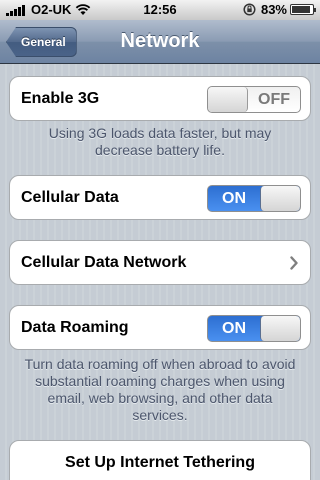 This screenshot has height=480, width=320. I want to click on cellular-data-toggle: ON, so click(254, 198).